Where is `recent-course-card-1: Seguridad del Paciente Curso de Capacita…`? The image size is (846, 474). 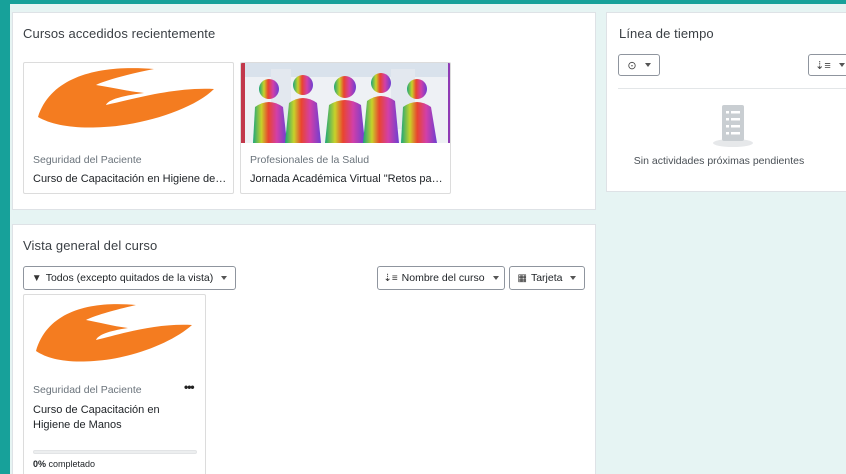
recent-course-card-1: Seguridad del Paciente Curso de Capacita… is located at coordinates (128, 128).